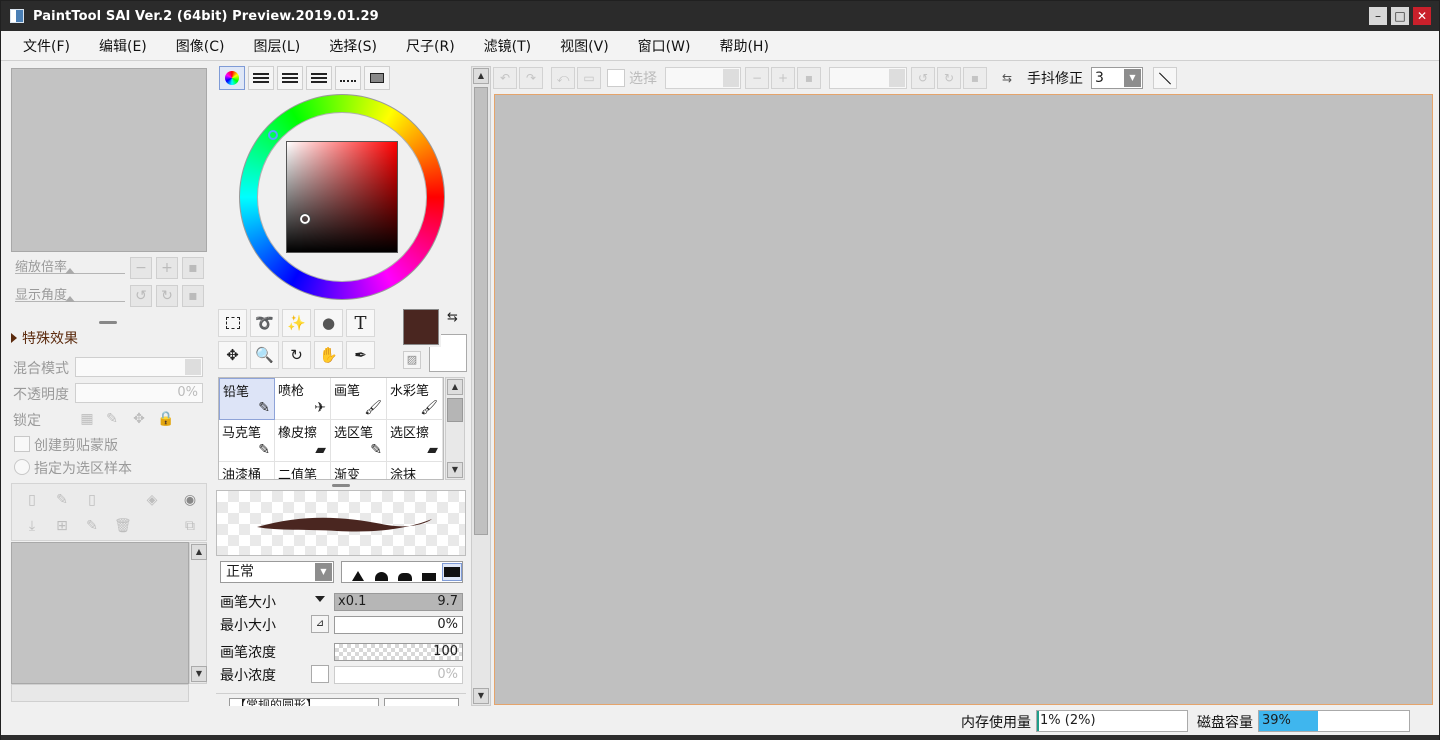 The width and height of the screenshot is (1440, 740). Describe the element at coordinates (359, 399) in the screenshot. I see `brush-slot: 画笔 🖌` at that location.